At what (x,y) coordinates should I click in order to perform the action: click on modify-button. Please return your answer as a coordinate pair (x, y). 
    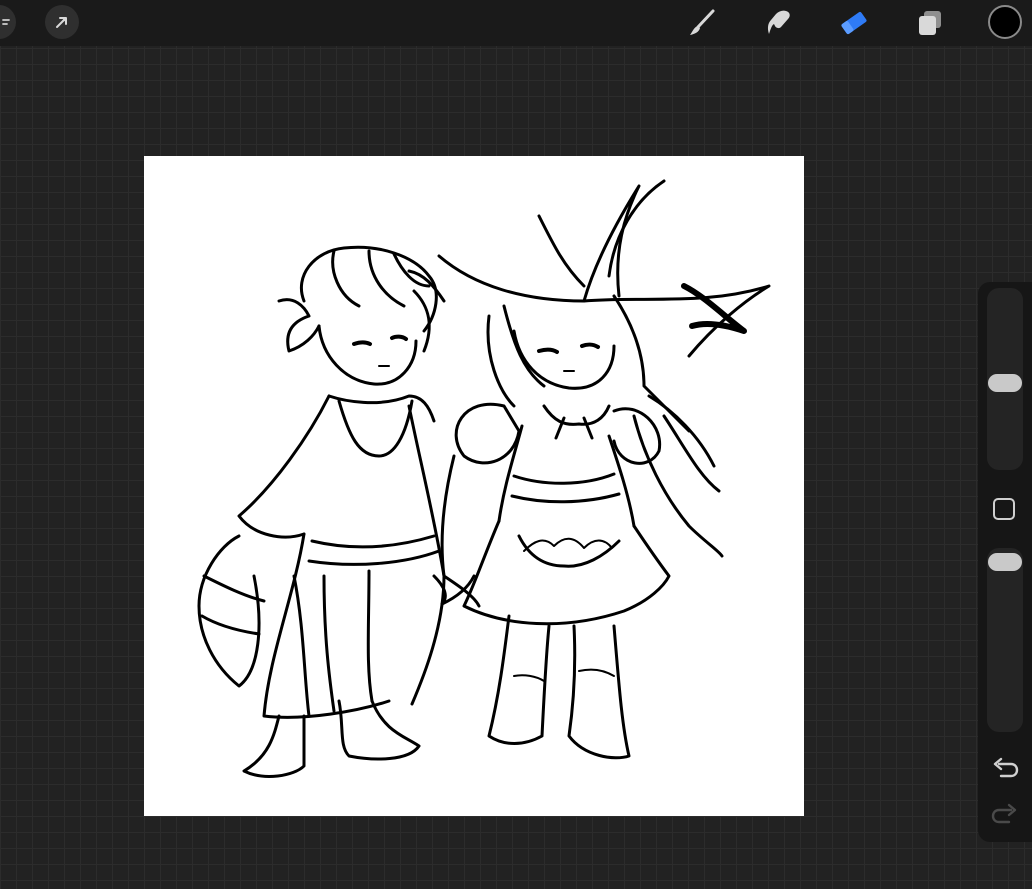
    Looking at the image, I should click on (1004, 509).